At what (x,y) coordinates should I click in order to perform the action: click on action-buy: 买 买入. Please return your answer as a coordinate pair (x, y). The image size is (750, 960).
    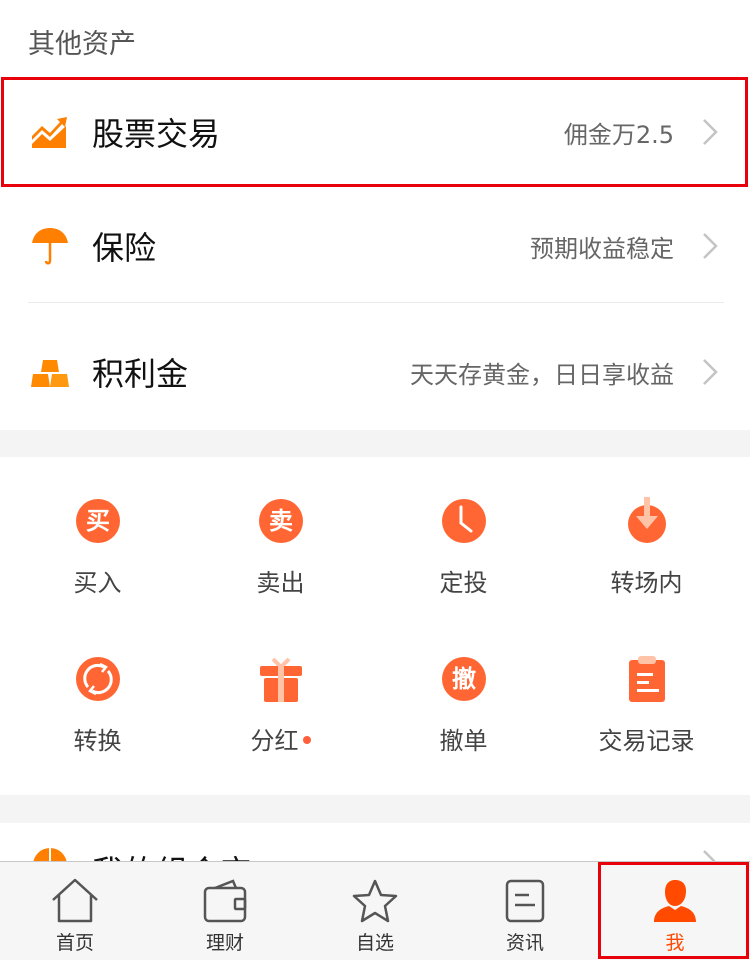
    Looking at the image, I should click on (97, 532).